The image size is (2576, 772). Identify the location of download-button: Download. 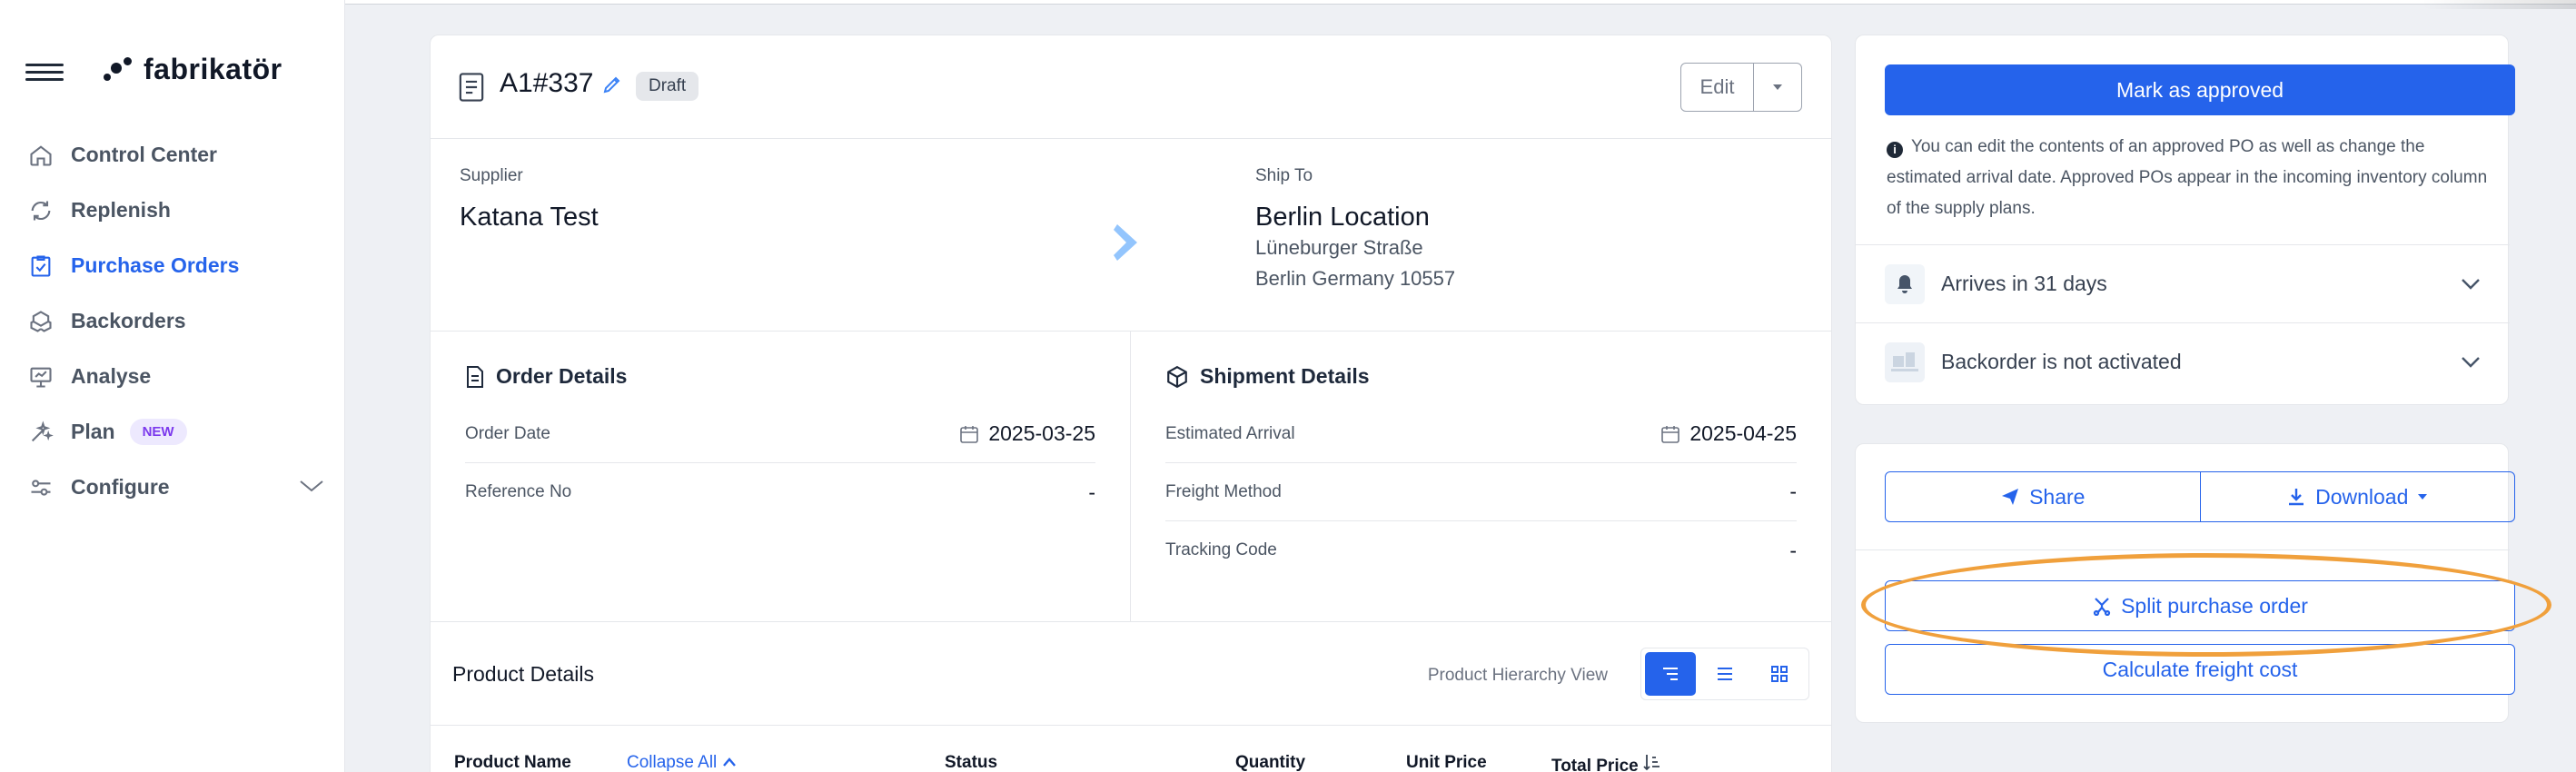
(2358, 496).